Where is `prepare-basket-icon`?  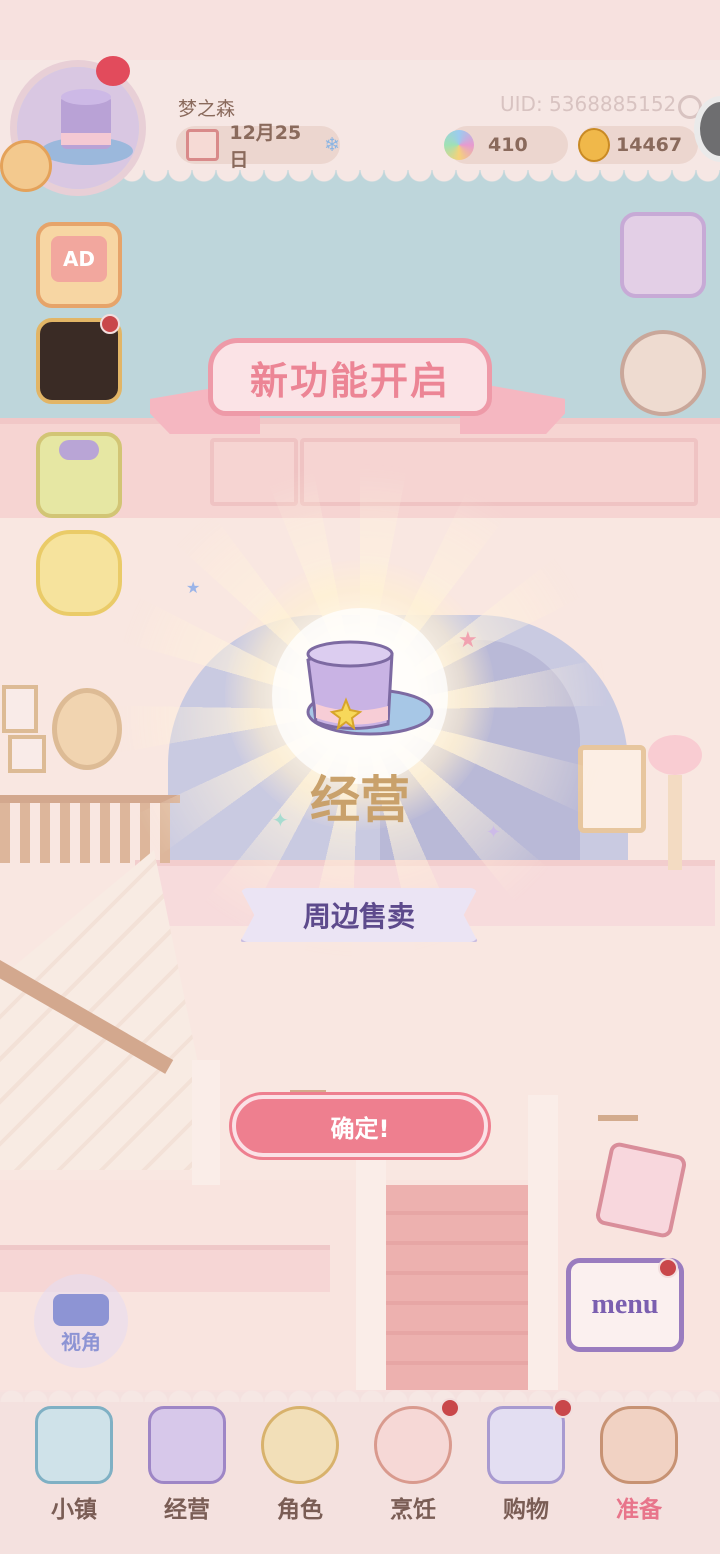 prepare-basket-icon is located at coordinates (639, 1445).